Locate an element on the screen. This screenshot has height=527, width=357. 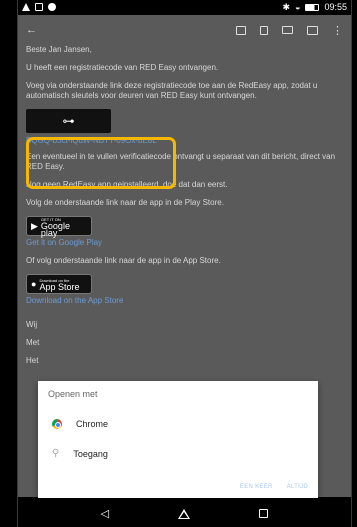
greeting: Beste Jan Jansen, is located at coordinates (59, 49).